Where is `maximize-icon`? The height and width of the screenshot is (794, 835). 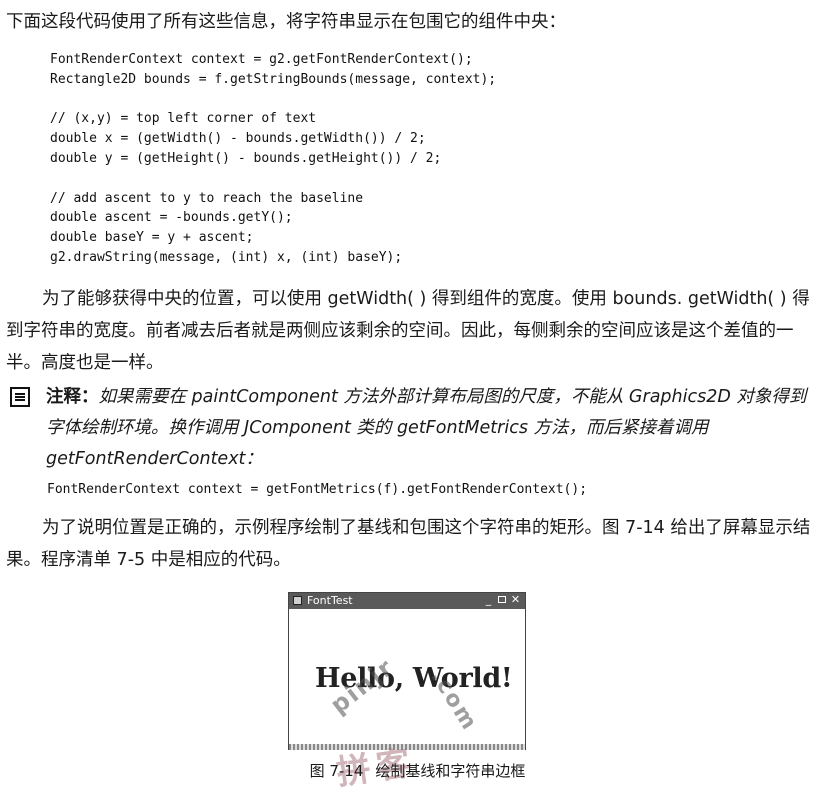 maximize-icon is located at coordinates (502, 599).